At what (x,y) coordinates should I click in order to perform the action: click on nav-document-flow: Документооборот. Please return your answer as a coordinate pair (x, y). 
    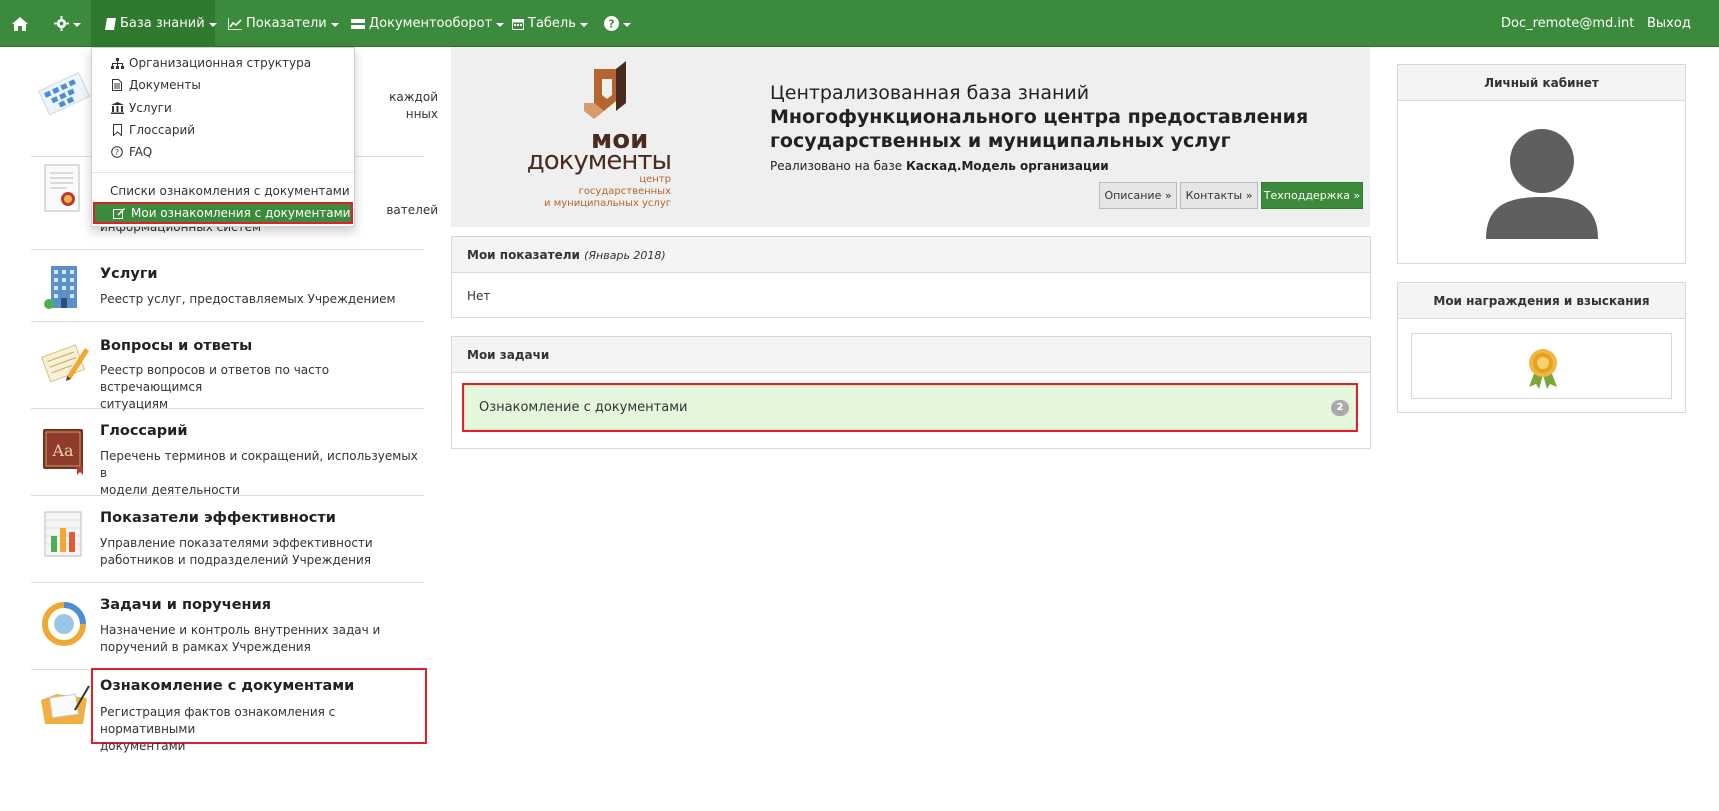
    Looking at the image, I should click on (428, 23).